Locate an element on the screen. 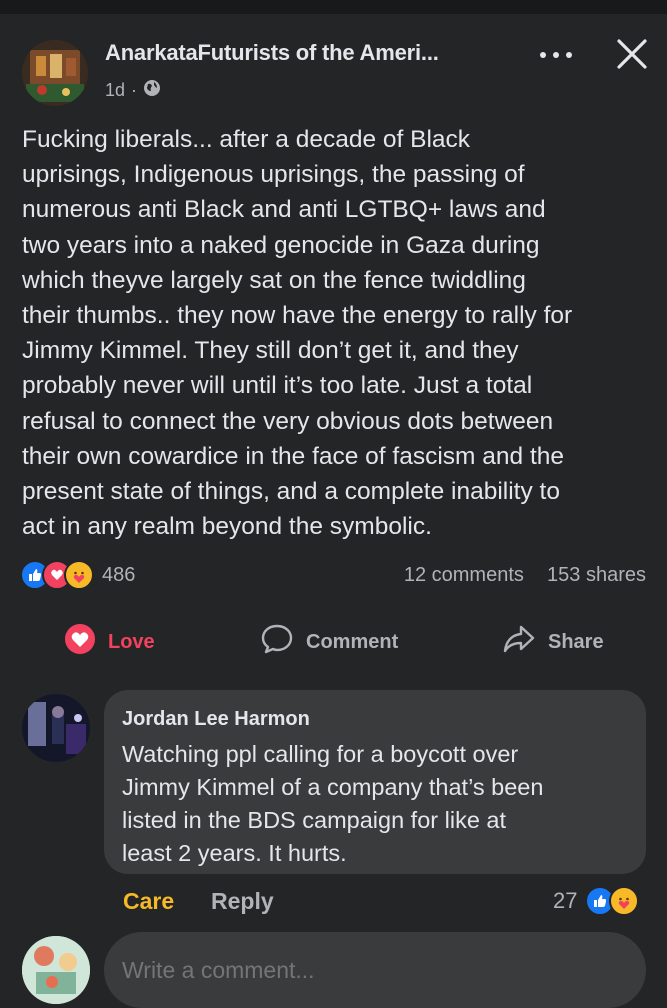 The image size is (667, 1008). reactions-summary: 486 12 comments 153 shares is located at coordinates (335, 575).